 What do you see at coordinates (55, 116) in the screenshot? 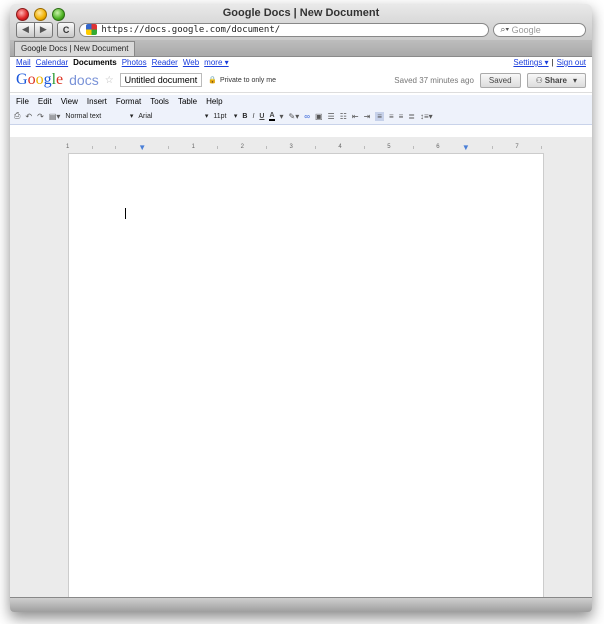
I see `paint-format-icon: ▤▾` at bounding box center [55, 116].